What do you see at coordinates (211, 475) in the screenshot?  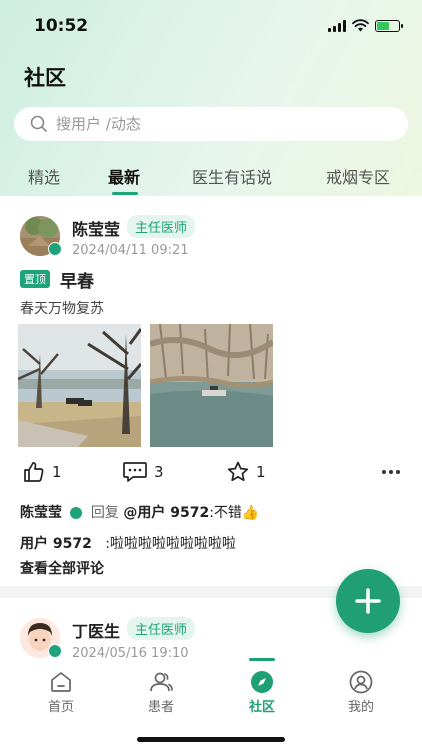 I see `post-actions: 1 3 1` at bounding box center [211, 475].